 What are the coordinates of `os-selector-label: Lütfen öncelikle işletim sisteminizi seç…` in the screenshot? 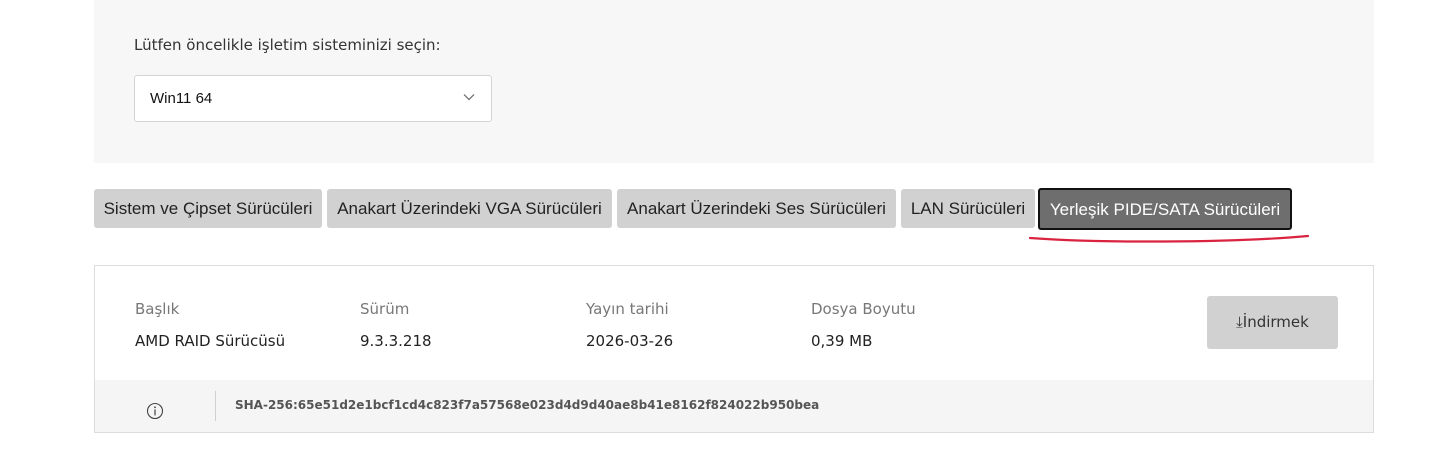 It's located at (287, 45).